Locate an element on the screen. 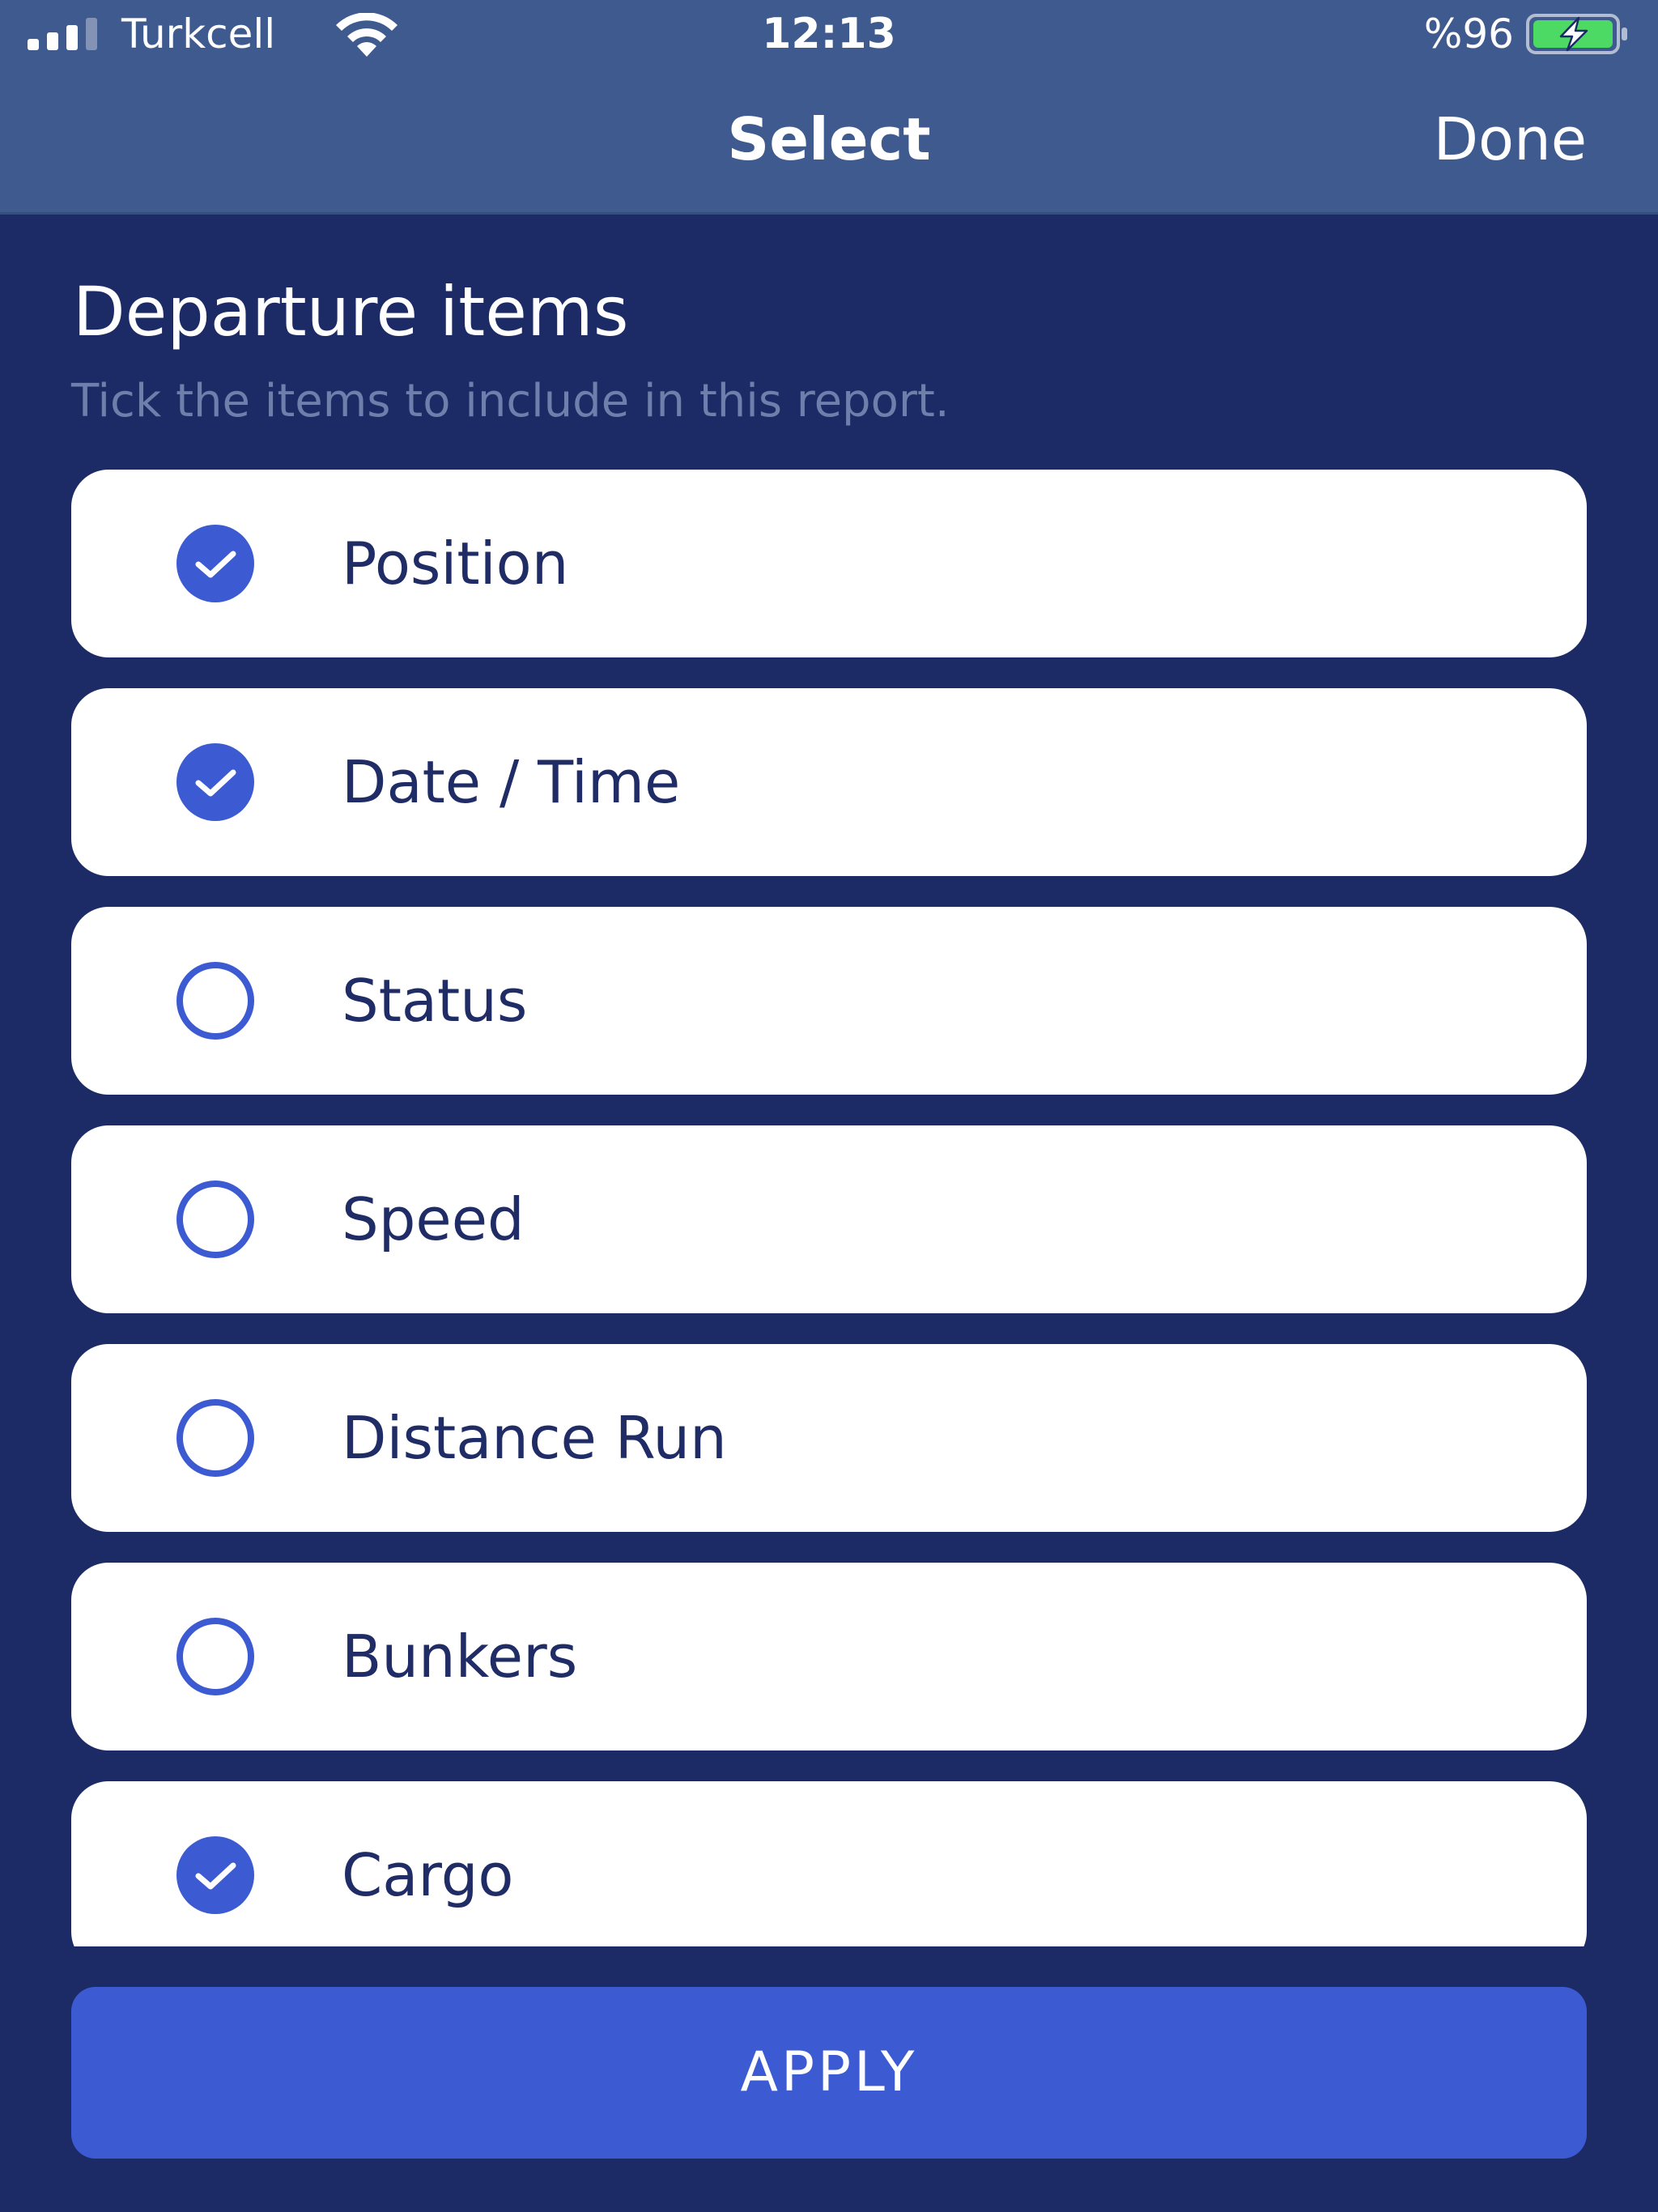 Image resolution: width=1658 pixels, height=2212 pixels. battery-percentage: %96 is located at coordinates (1468, 34).